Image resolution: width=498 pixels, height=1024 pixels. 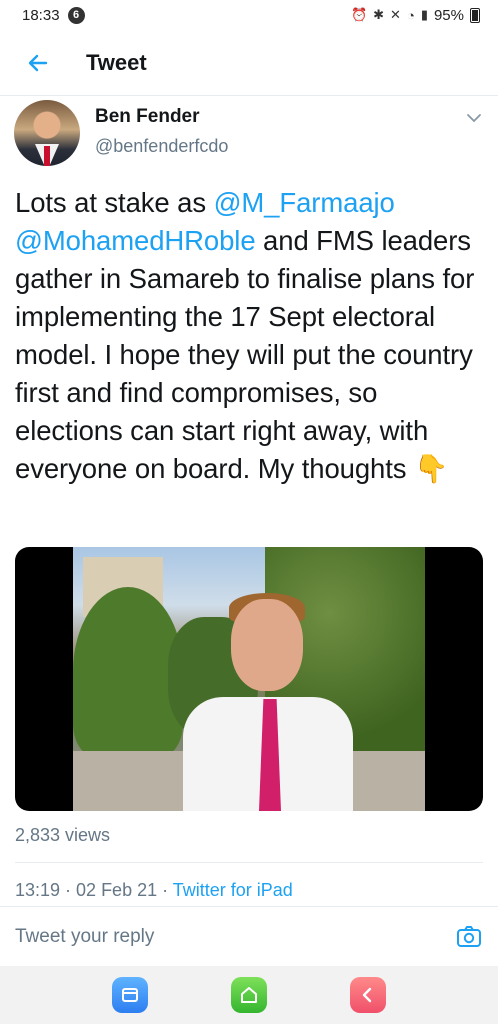 What do you see at coordinates (161, 117) in the screenshot?
I see `author-name: Ben Fender` at bounding box center [161, 117].